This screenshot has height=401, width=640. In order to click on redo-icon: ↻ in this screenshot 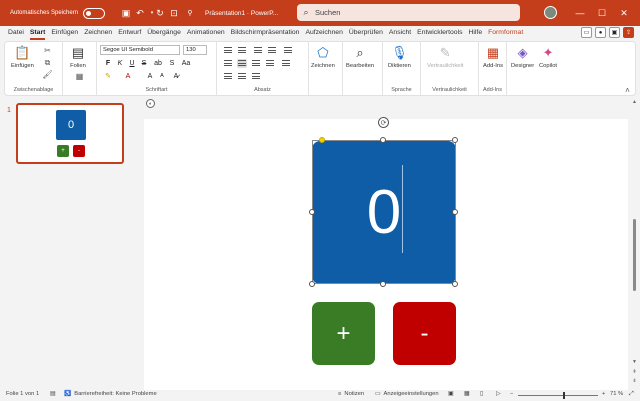, I will do `click(160, 13)`.